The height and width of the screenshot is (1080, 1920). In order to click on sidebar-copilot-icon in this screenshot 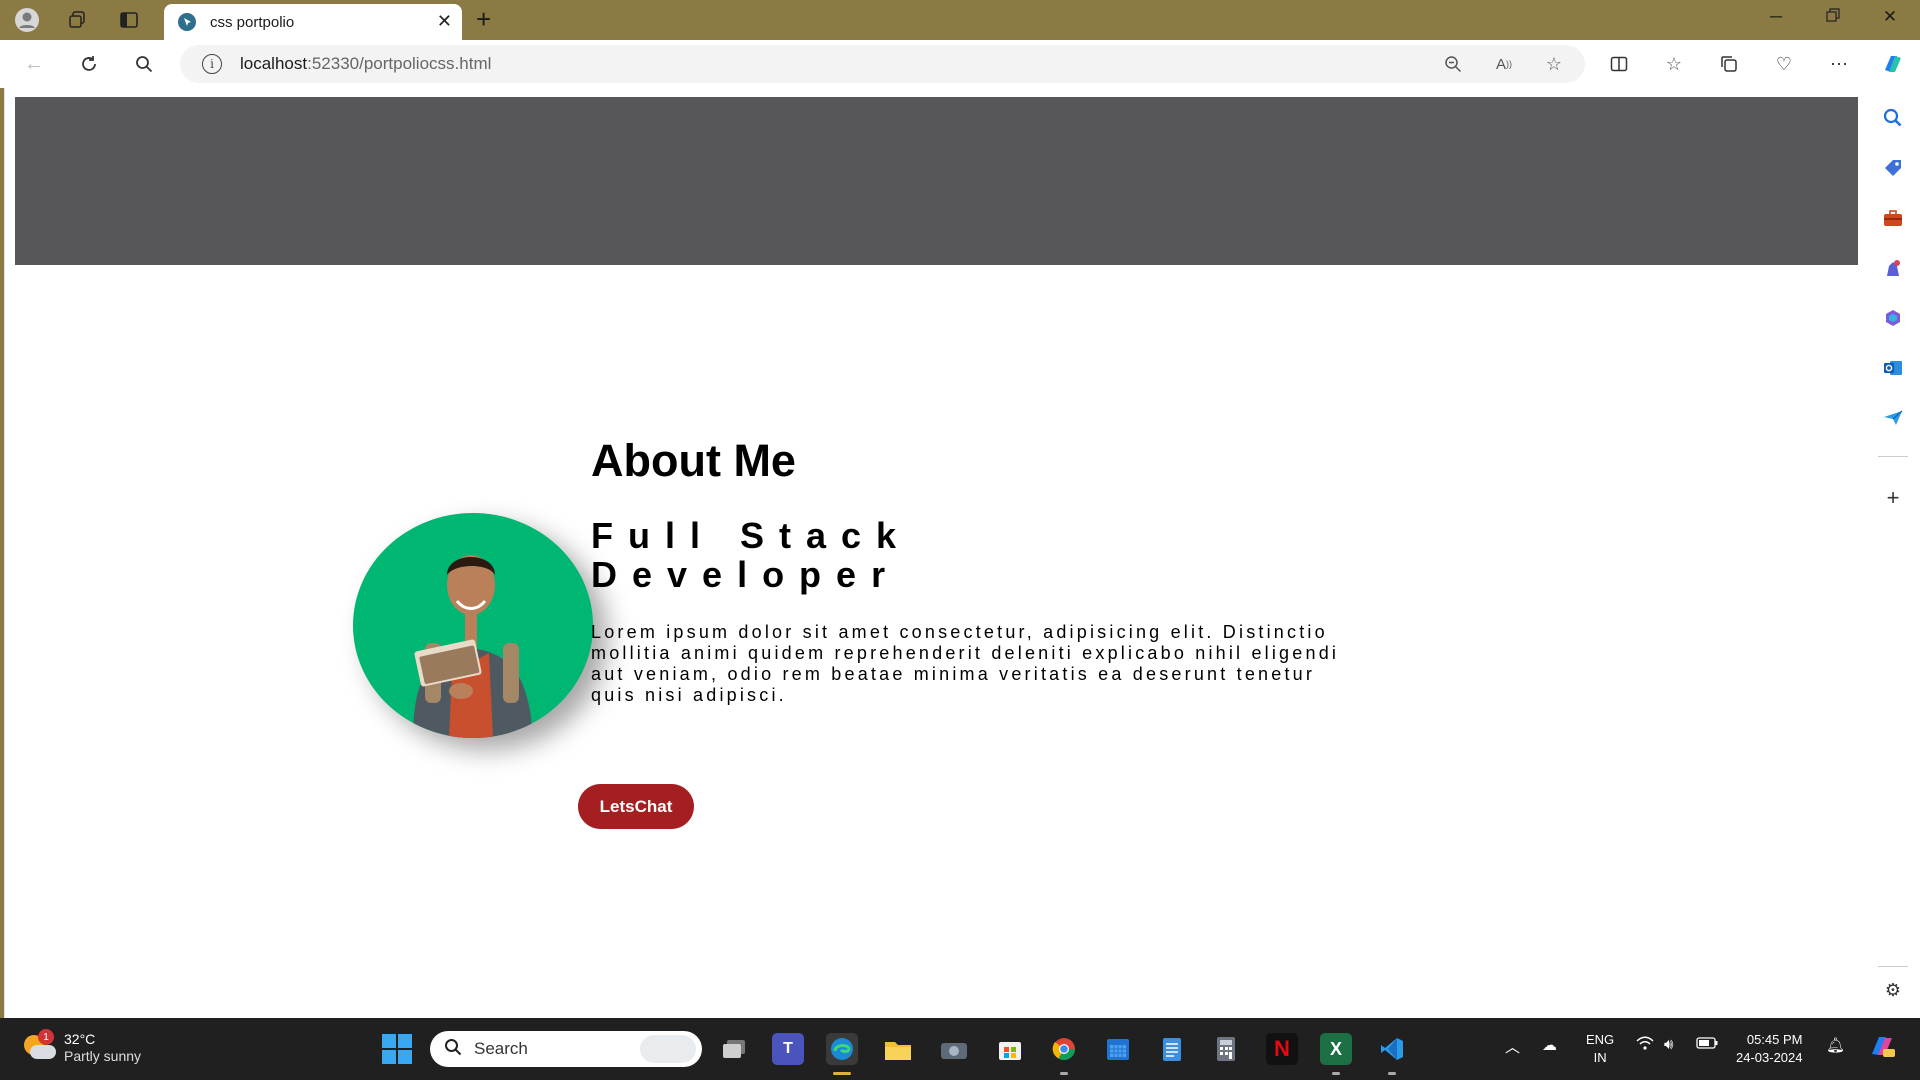, I will do `click(1893, 318)`.